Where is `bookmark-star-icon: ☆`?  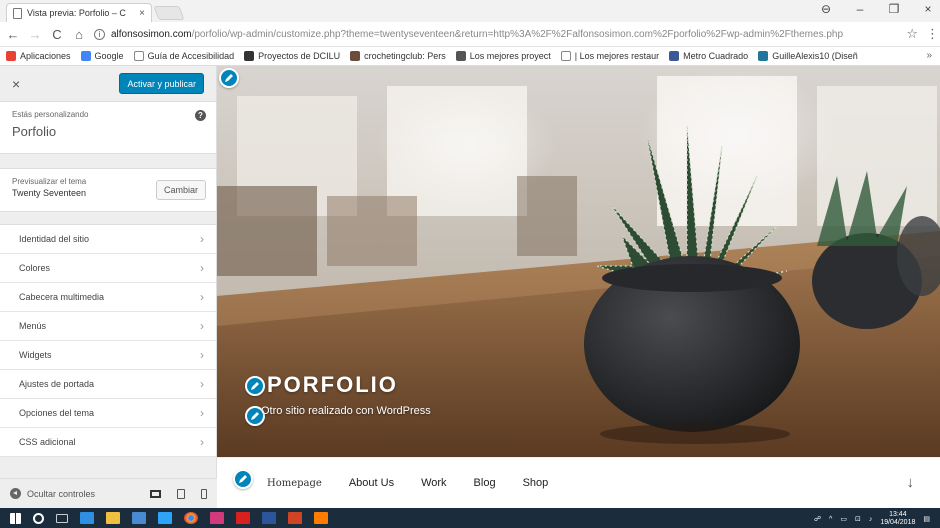 bookmark-star-icon: ☆ is located at coordinates (912, 34).